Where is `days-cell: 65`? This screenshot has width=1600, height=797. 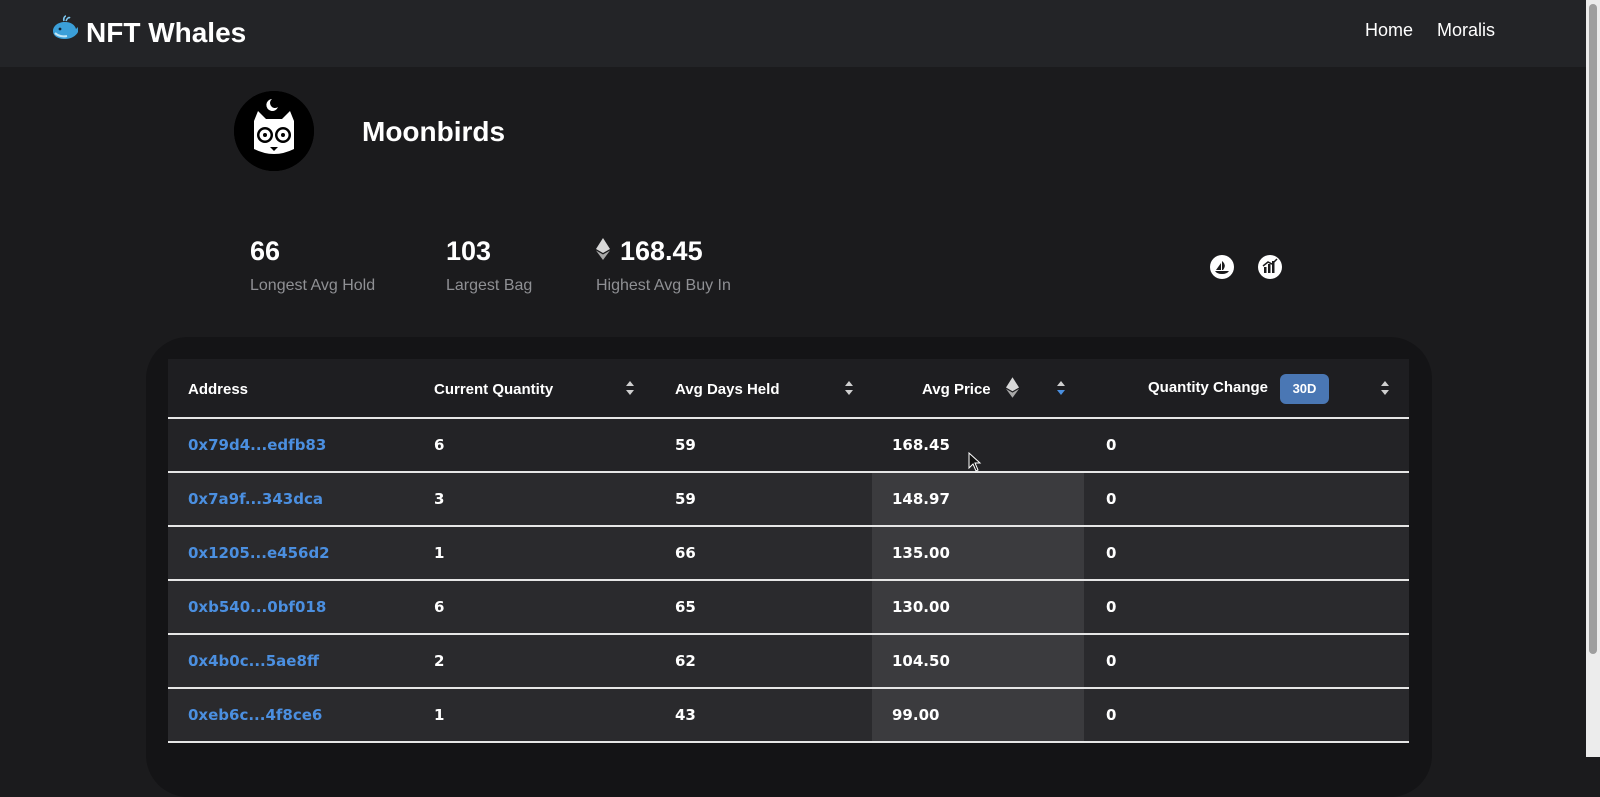 days-cell: 65 is located at coordinates (685, 607).